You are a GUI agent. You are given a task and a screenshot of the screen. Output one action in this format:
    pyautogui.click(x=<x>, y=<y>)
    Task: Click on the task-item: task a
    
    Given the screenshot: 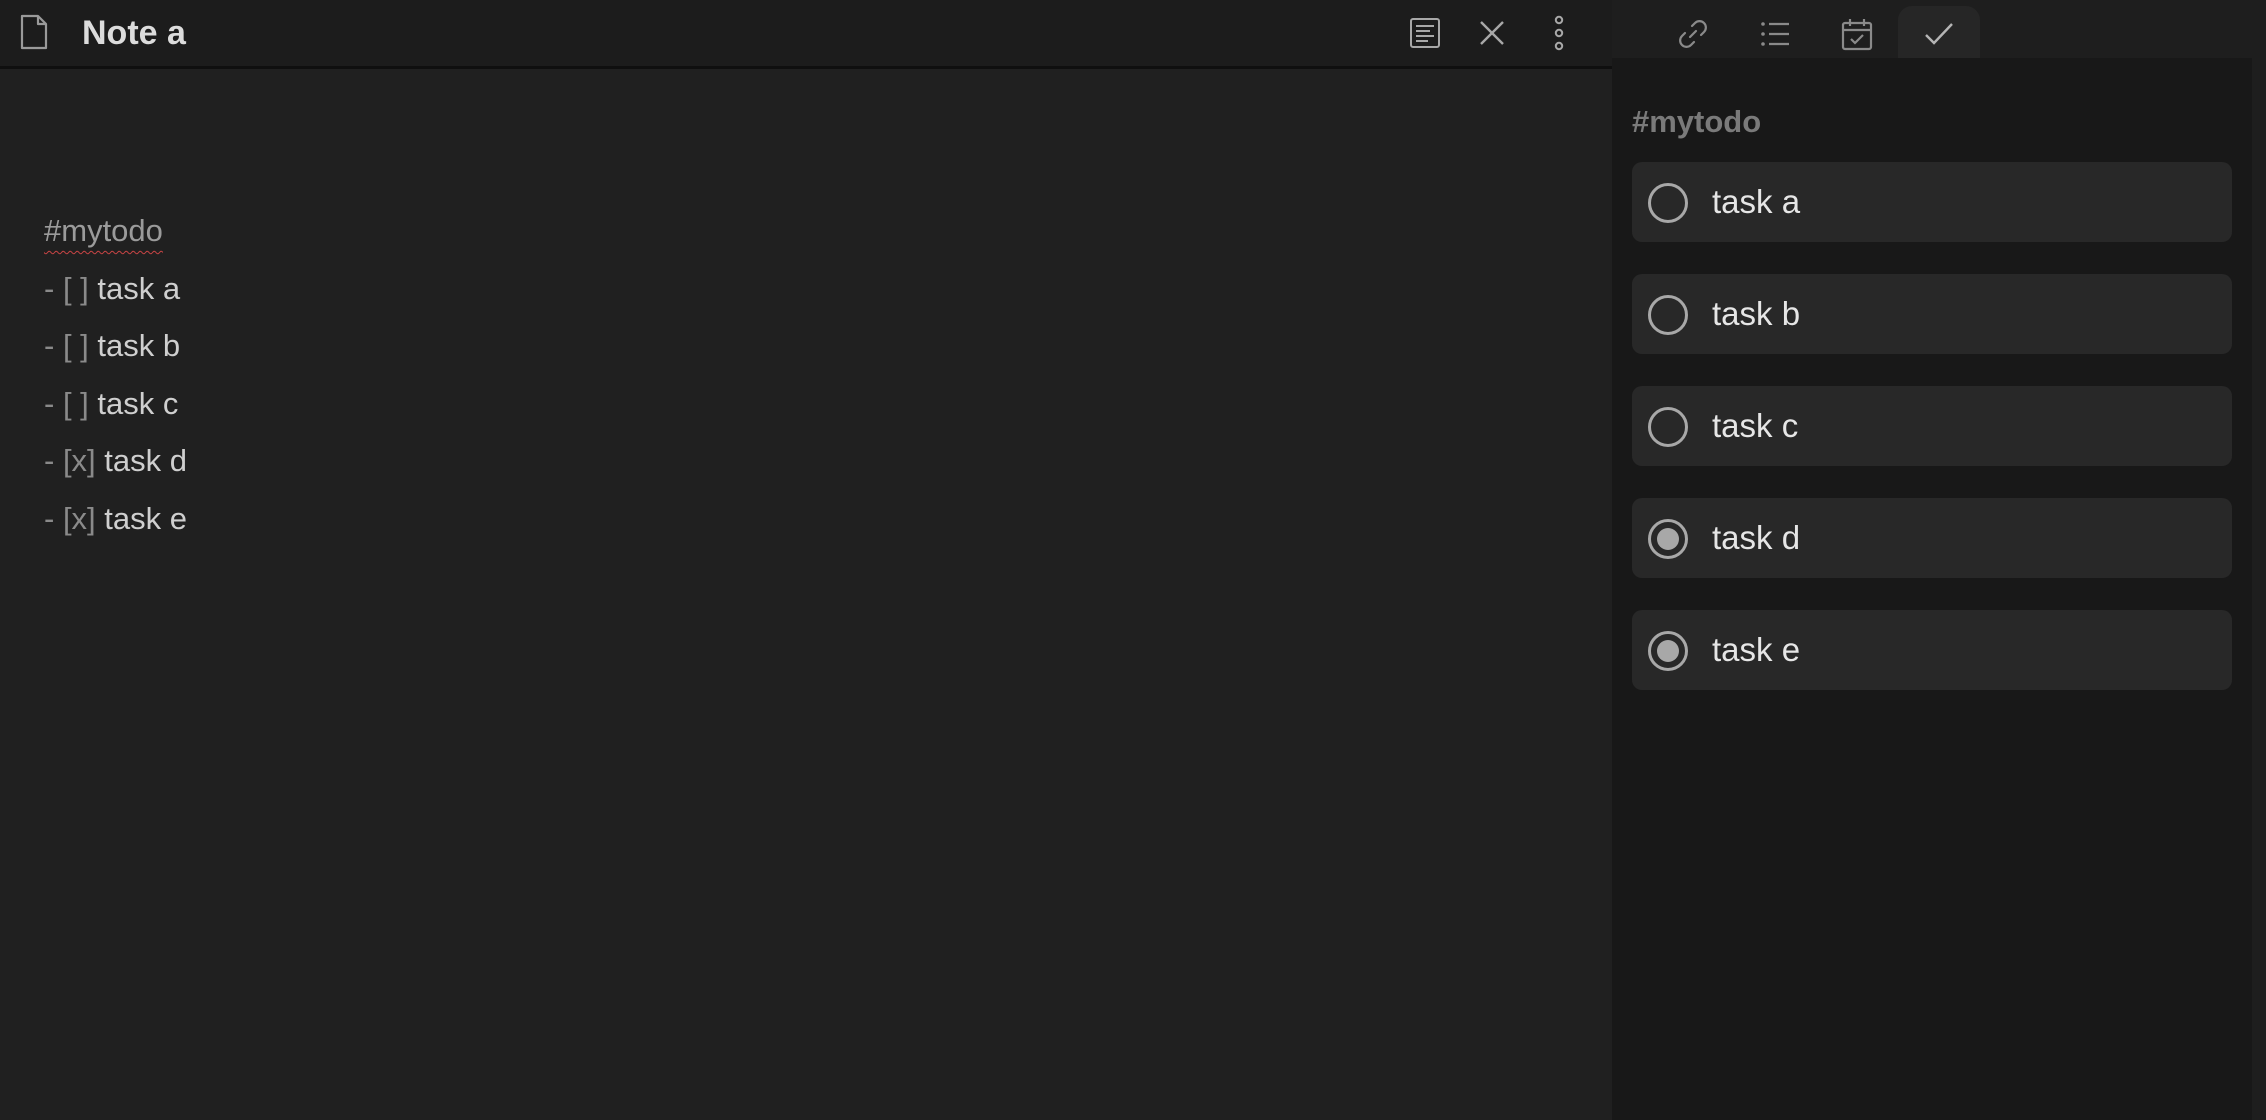 What is the action you would take?
    pyautogui.click(x=1932, y=202)
    